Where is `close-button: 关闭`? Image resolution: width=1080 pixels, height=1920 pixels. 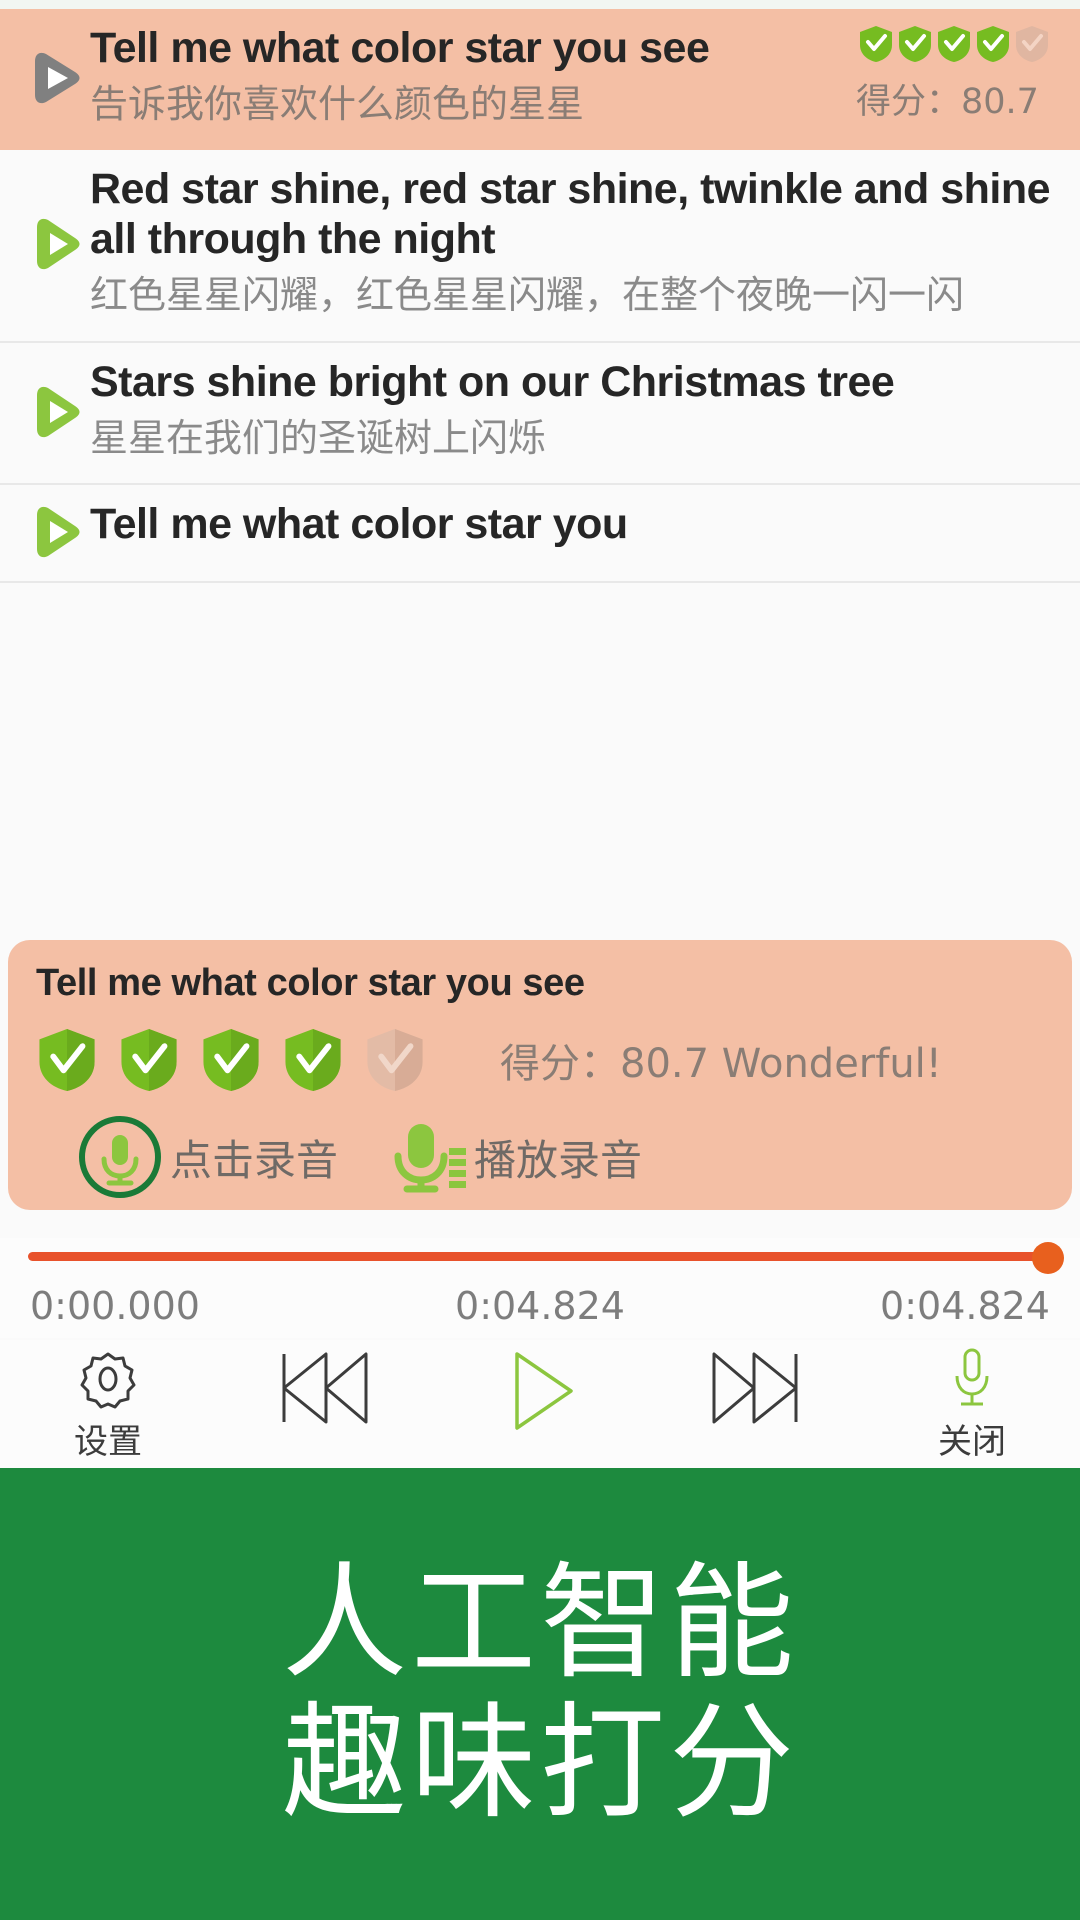
close-button: 关闭 is located at coordinates (972, 1401).